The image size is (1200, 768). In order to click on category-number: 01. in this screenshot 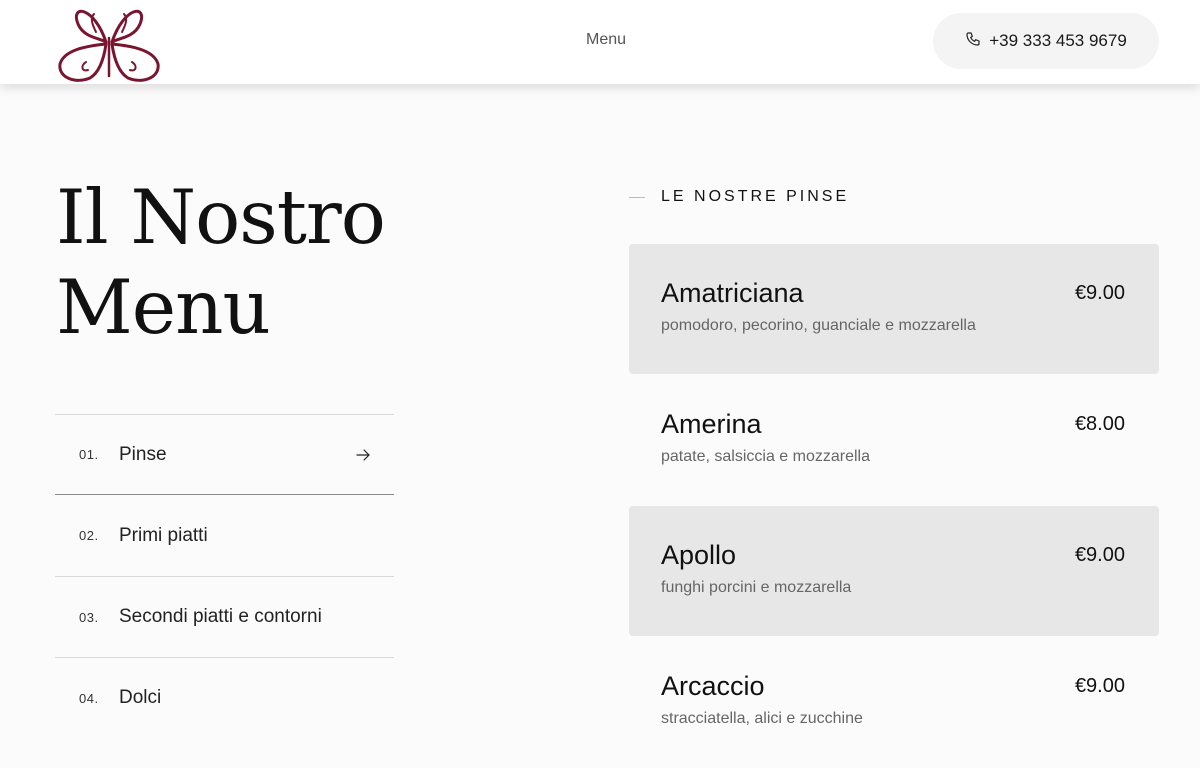, I will do `click(89, 454)`.